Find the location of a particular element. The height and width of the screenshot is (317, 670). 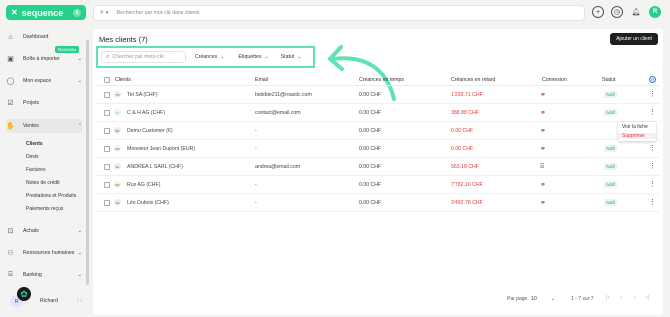

client-search-input: ⌕ Chercher par mots-clé is located at coordinates (143, 57).